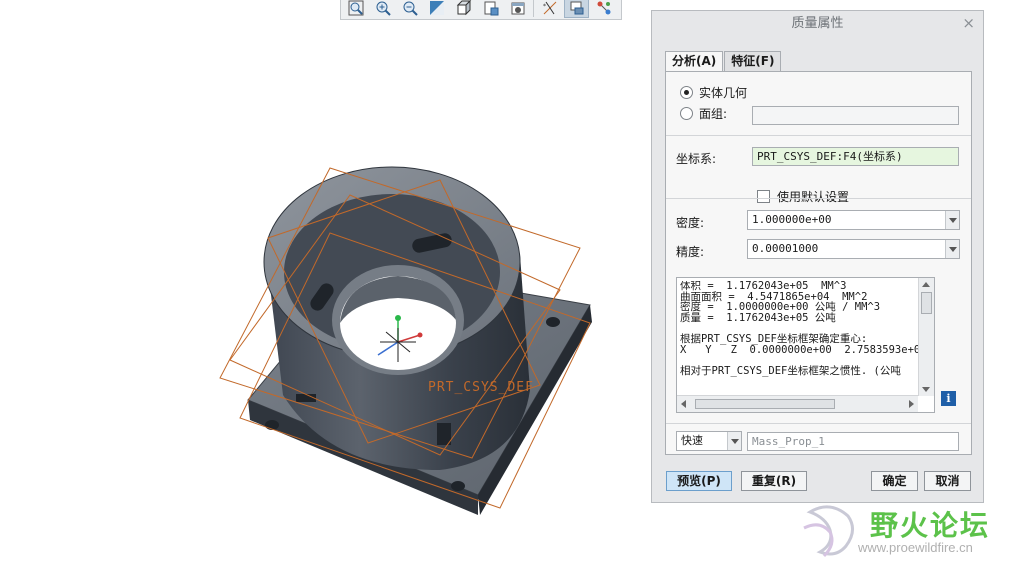  What do you see at coordinates (915, 547) in the screenshot?
I see `watermark-url: www.proewildfire.cn` at bounding box center [915, 547].